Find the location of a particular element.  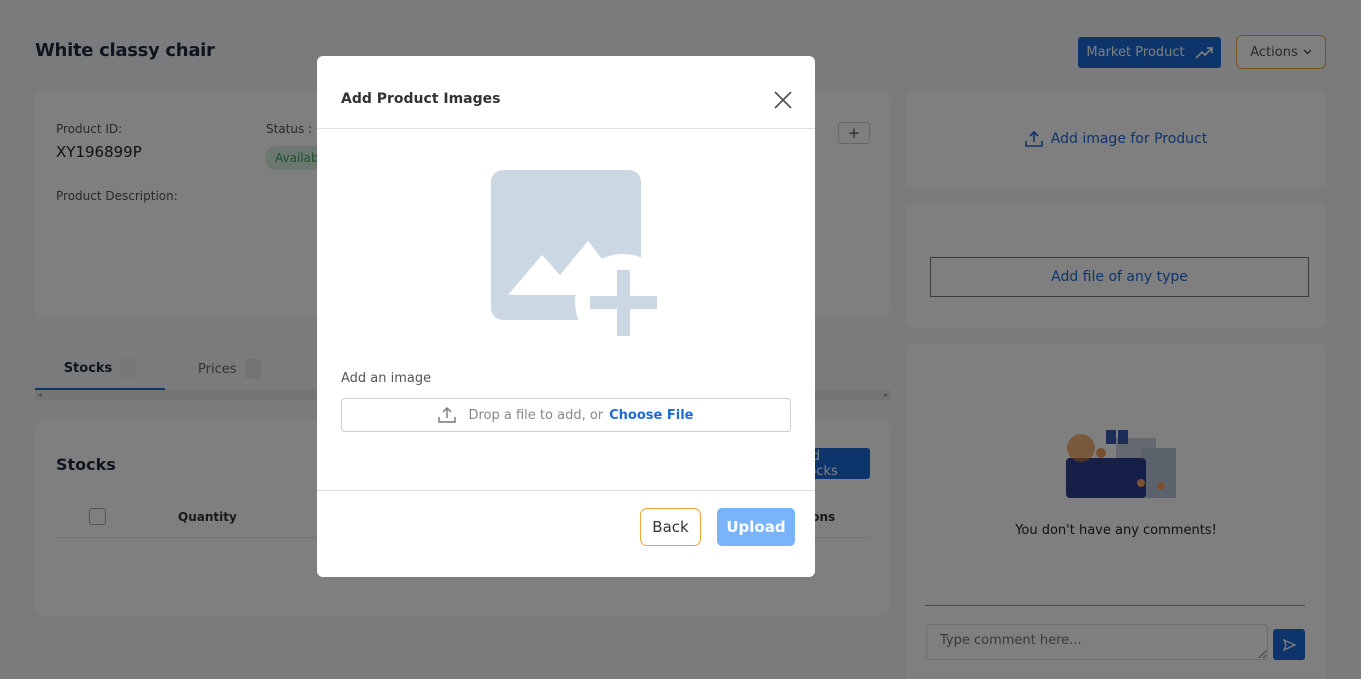

file-drop-zone: Drop a file to add, or Choose File is located at coordinates (566, 415).